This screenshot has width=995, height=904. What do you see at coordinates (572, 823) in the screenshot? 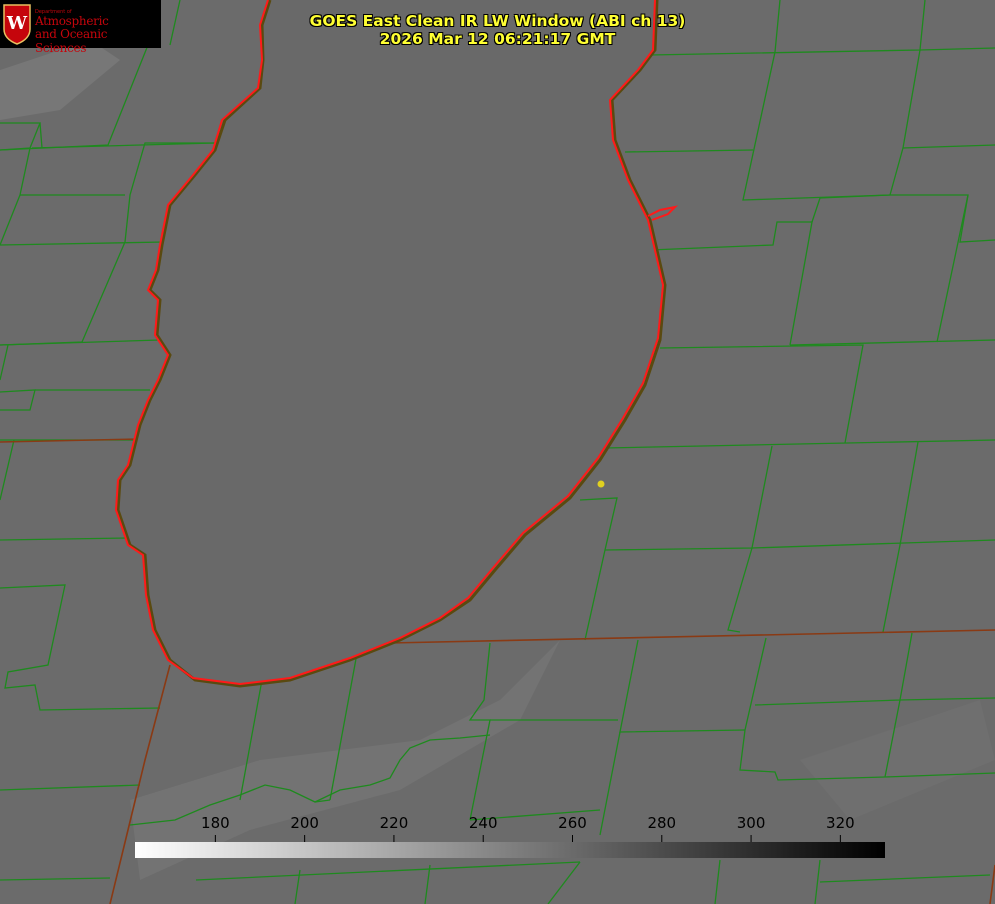
I see `colorbar-tick-label: 260` at bounding box center [572, 823].